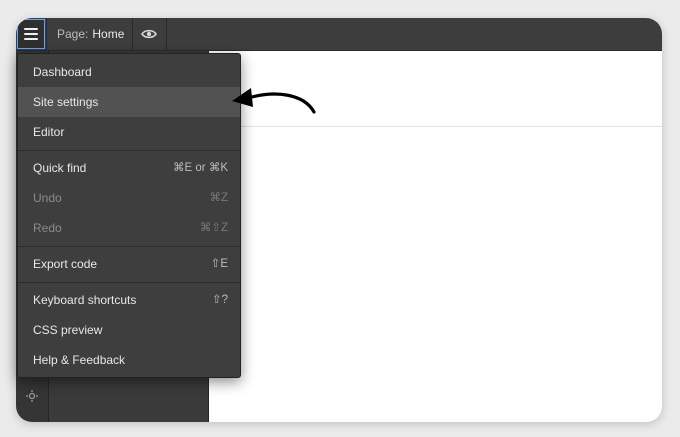 The image size is (680, 437). I want to click on menu-item-css-preview: CSS preview, so click(129, 330).